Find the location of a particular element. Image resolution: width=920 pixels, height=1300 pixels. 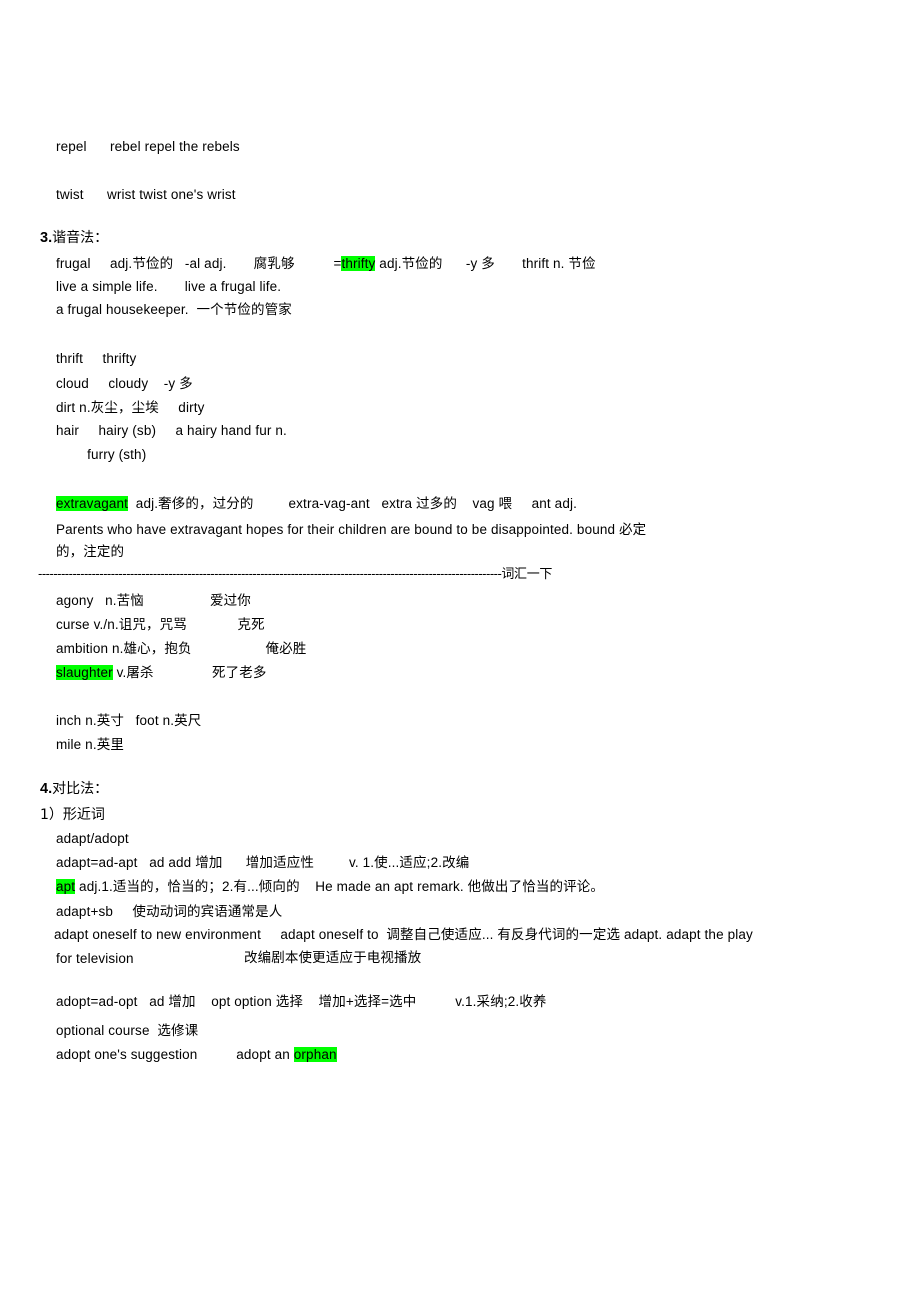

line-twist: twist wrist twist one's wrist is located at coordinates (146, 194).